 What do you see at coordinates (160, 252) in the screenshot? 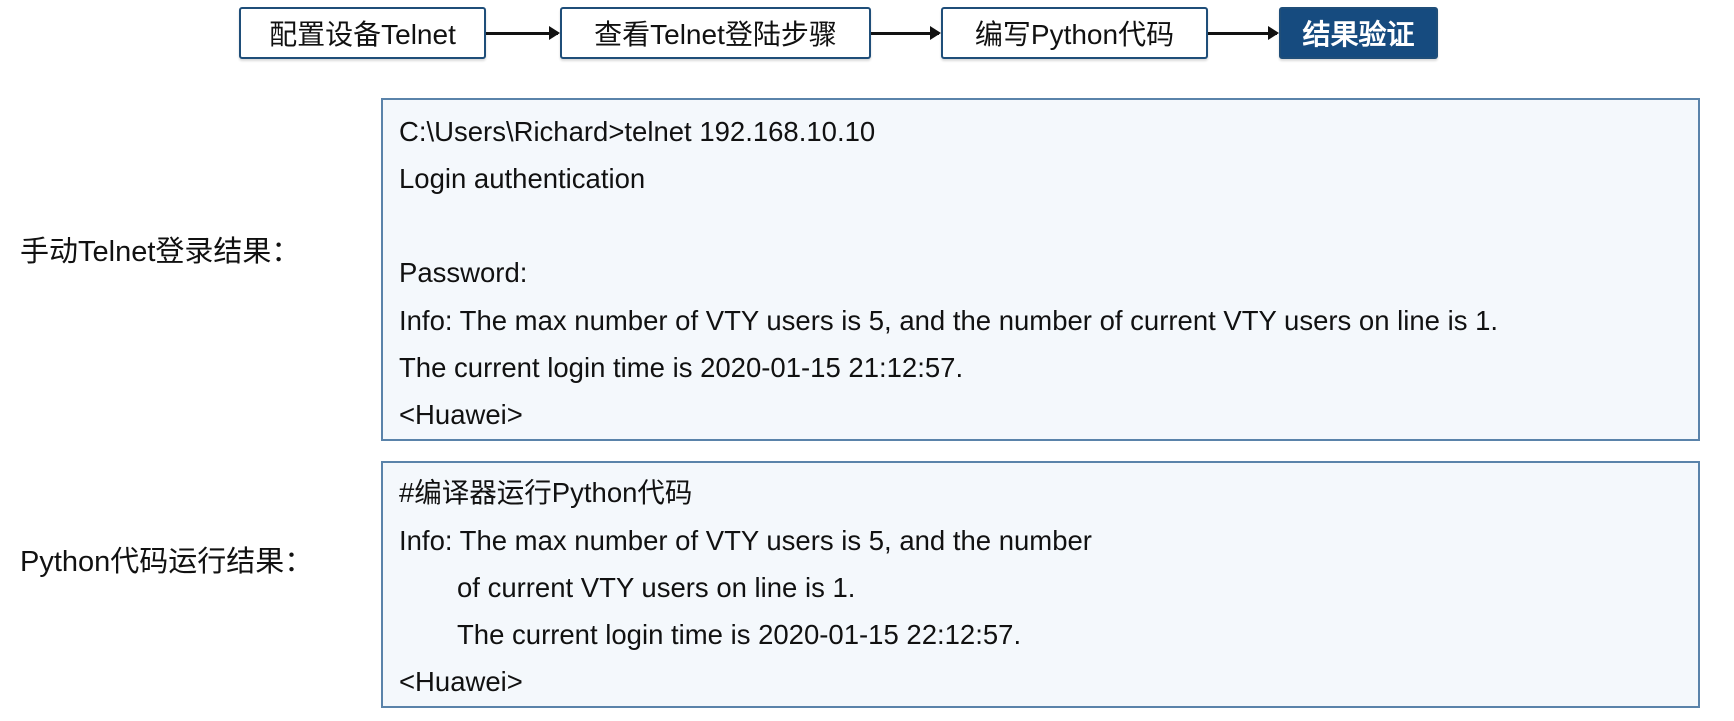
I see `manual-result-label: 手动Telnet登录结果：` at bounding box center [160, 252].